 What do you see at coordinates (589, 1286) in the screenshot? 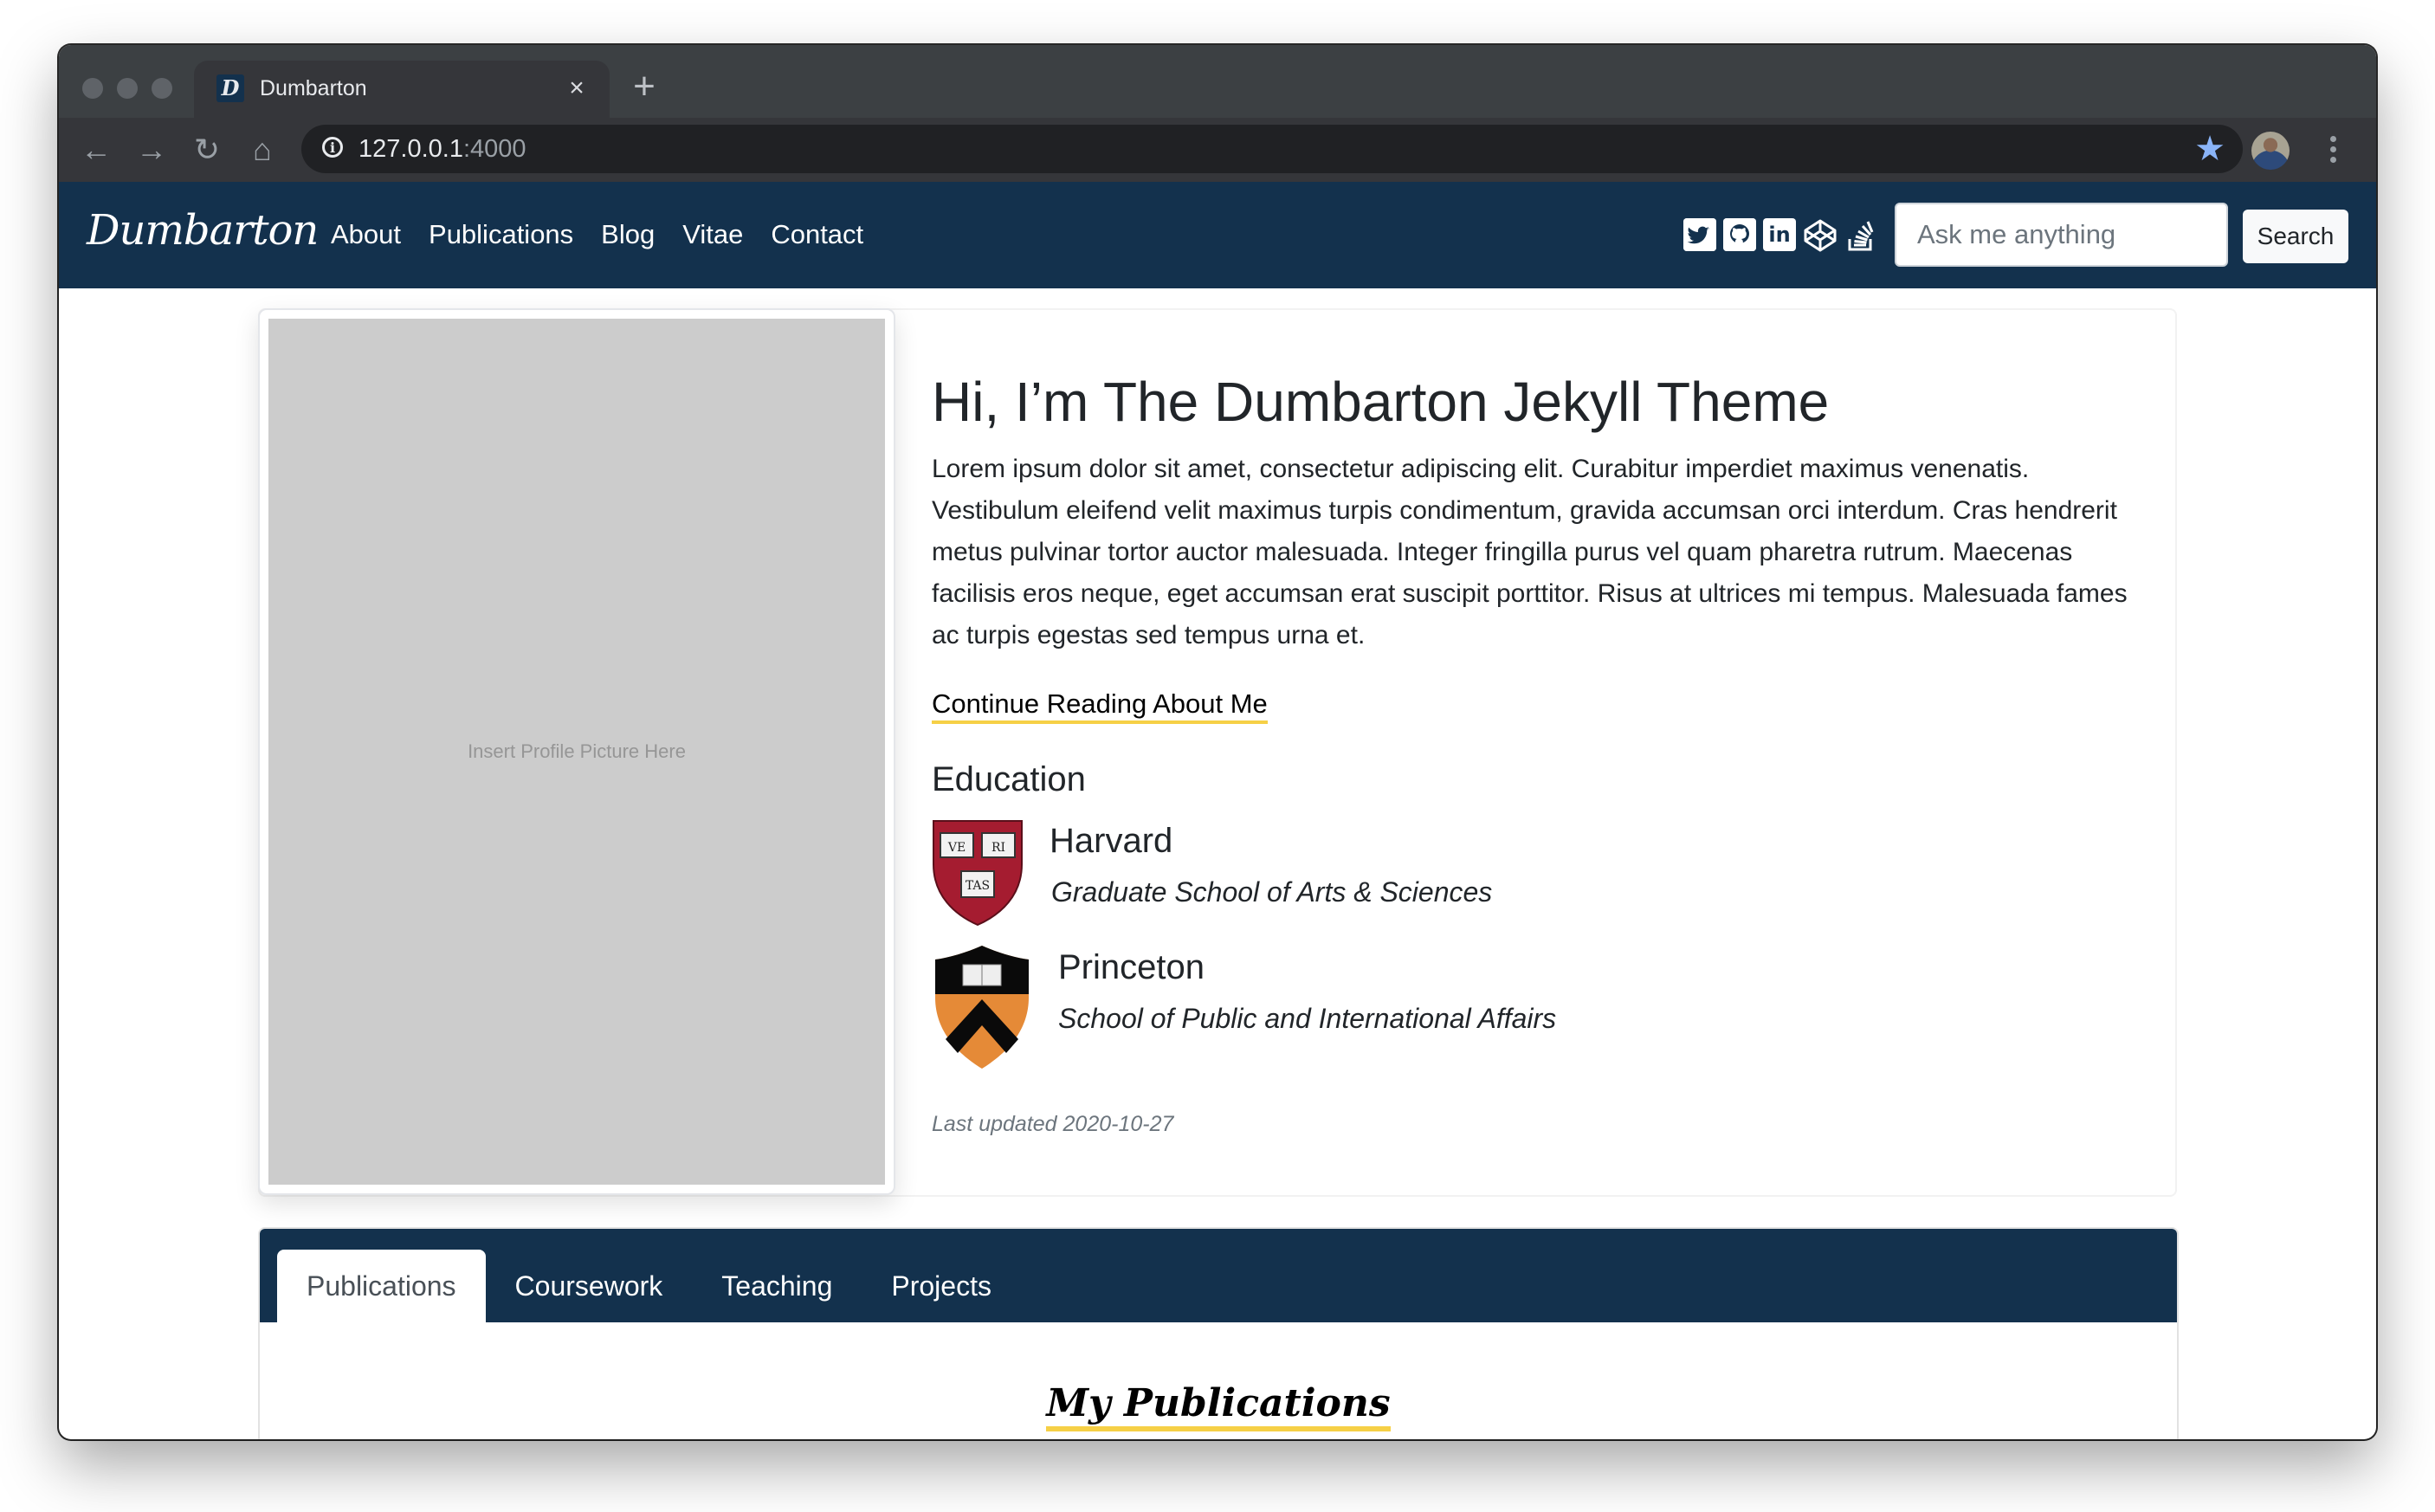
I see `tab-coursework: Coursework` at bounding box center [589, 1286].